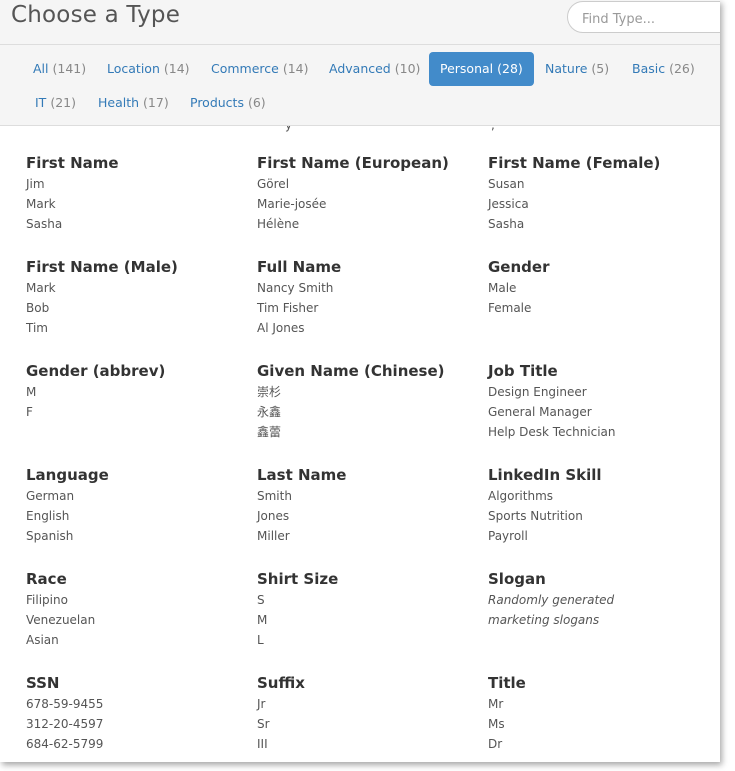 The height and width of the screenshot is (771, 735). What do you see at coordinates (61, 620) in the screenshot?
I see `example-value: Venezuelan` at bounding box center [61, 620].